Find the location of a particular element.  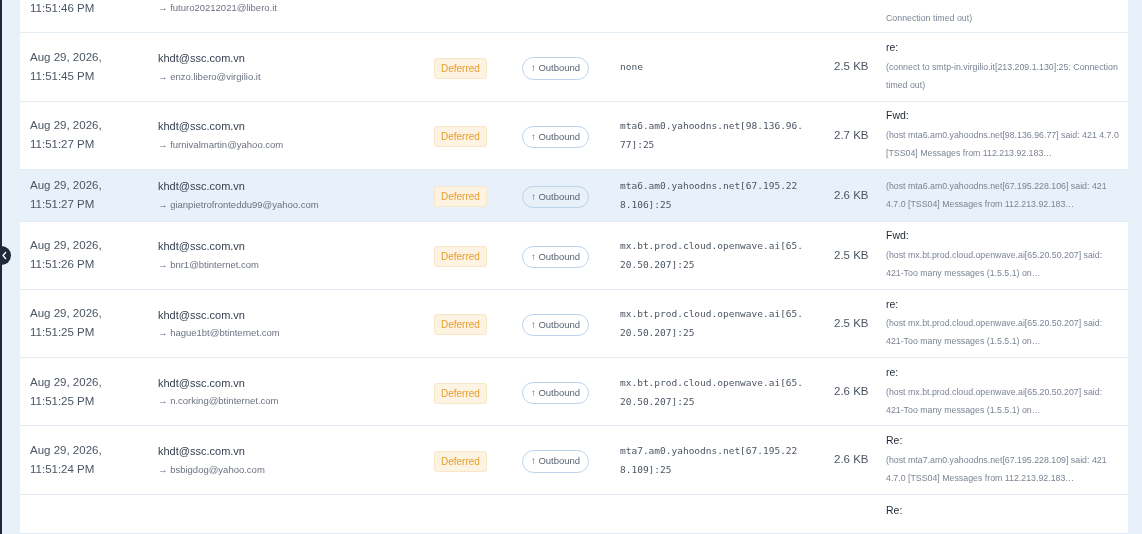

recipient-text: → bsbigdog@yahoo.com is located at coordinates (212, 469).